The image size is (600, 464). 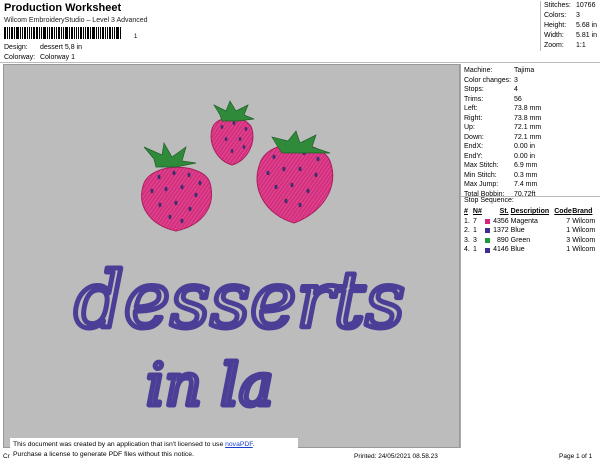 I want to click on stitch-count: 890, so click(x=502, y=240).